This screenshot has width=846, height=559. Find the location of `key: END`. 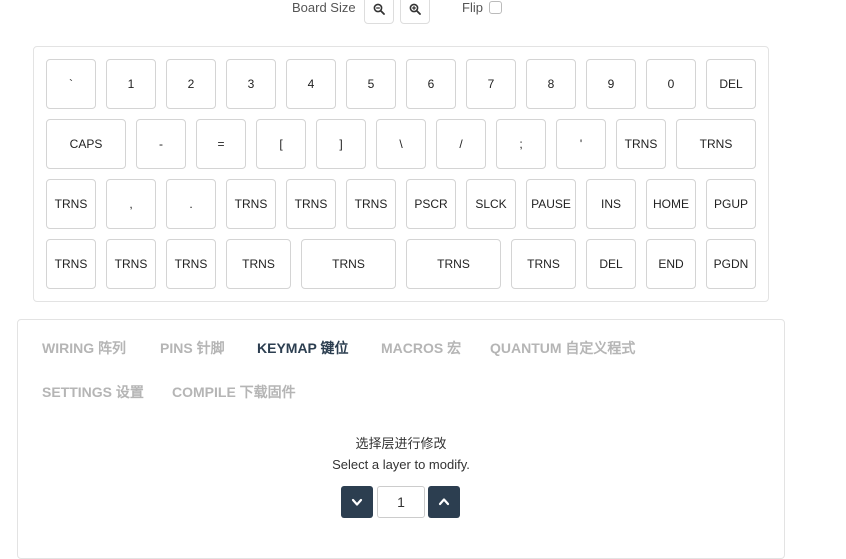

key: END is located at coordinates (671, 264).